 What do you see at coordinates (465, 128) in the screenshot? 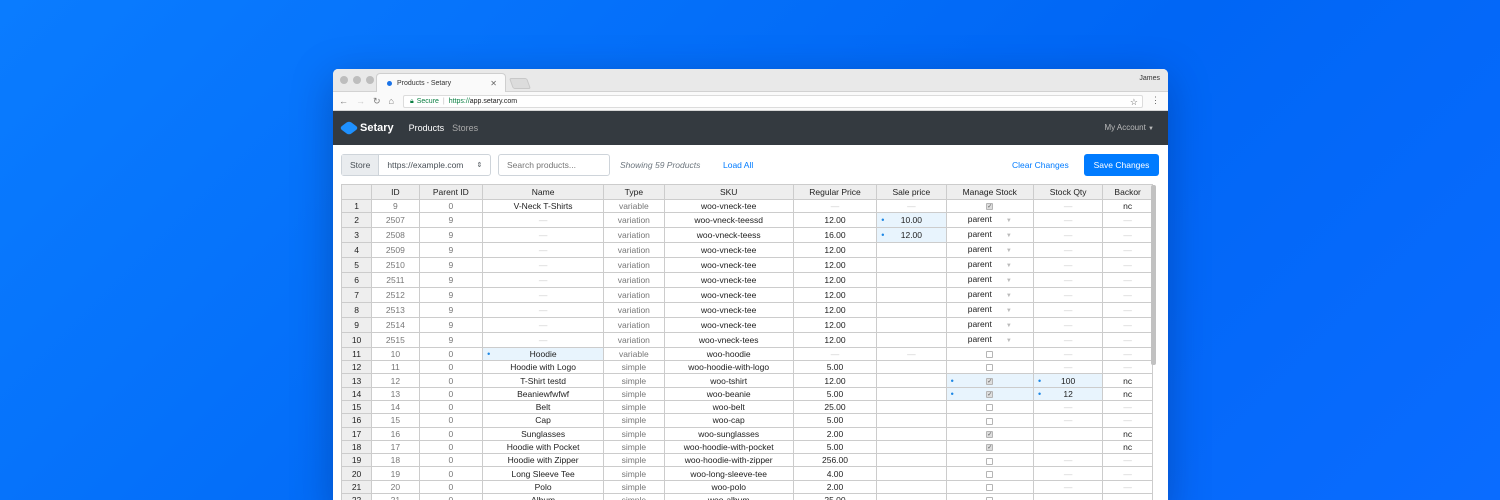
I see `nav-stores: Stores` at bounding box center [465, 128].